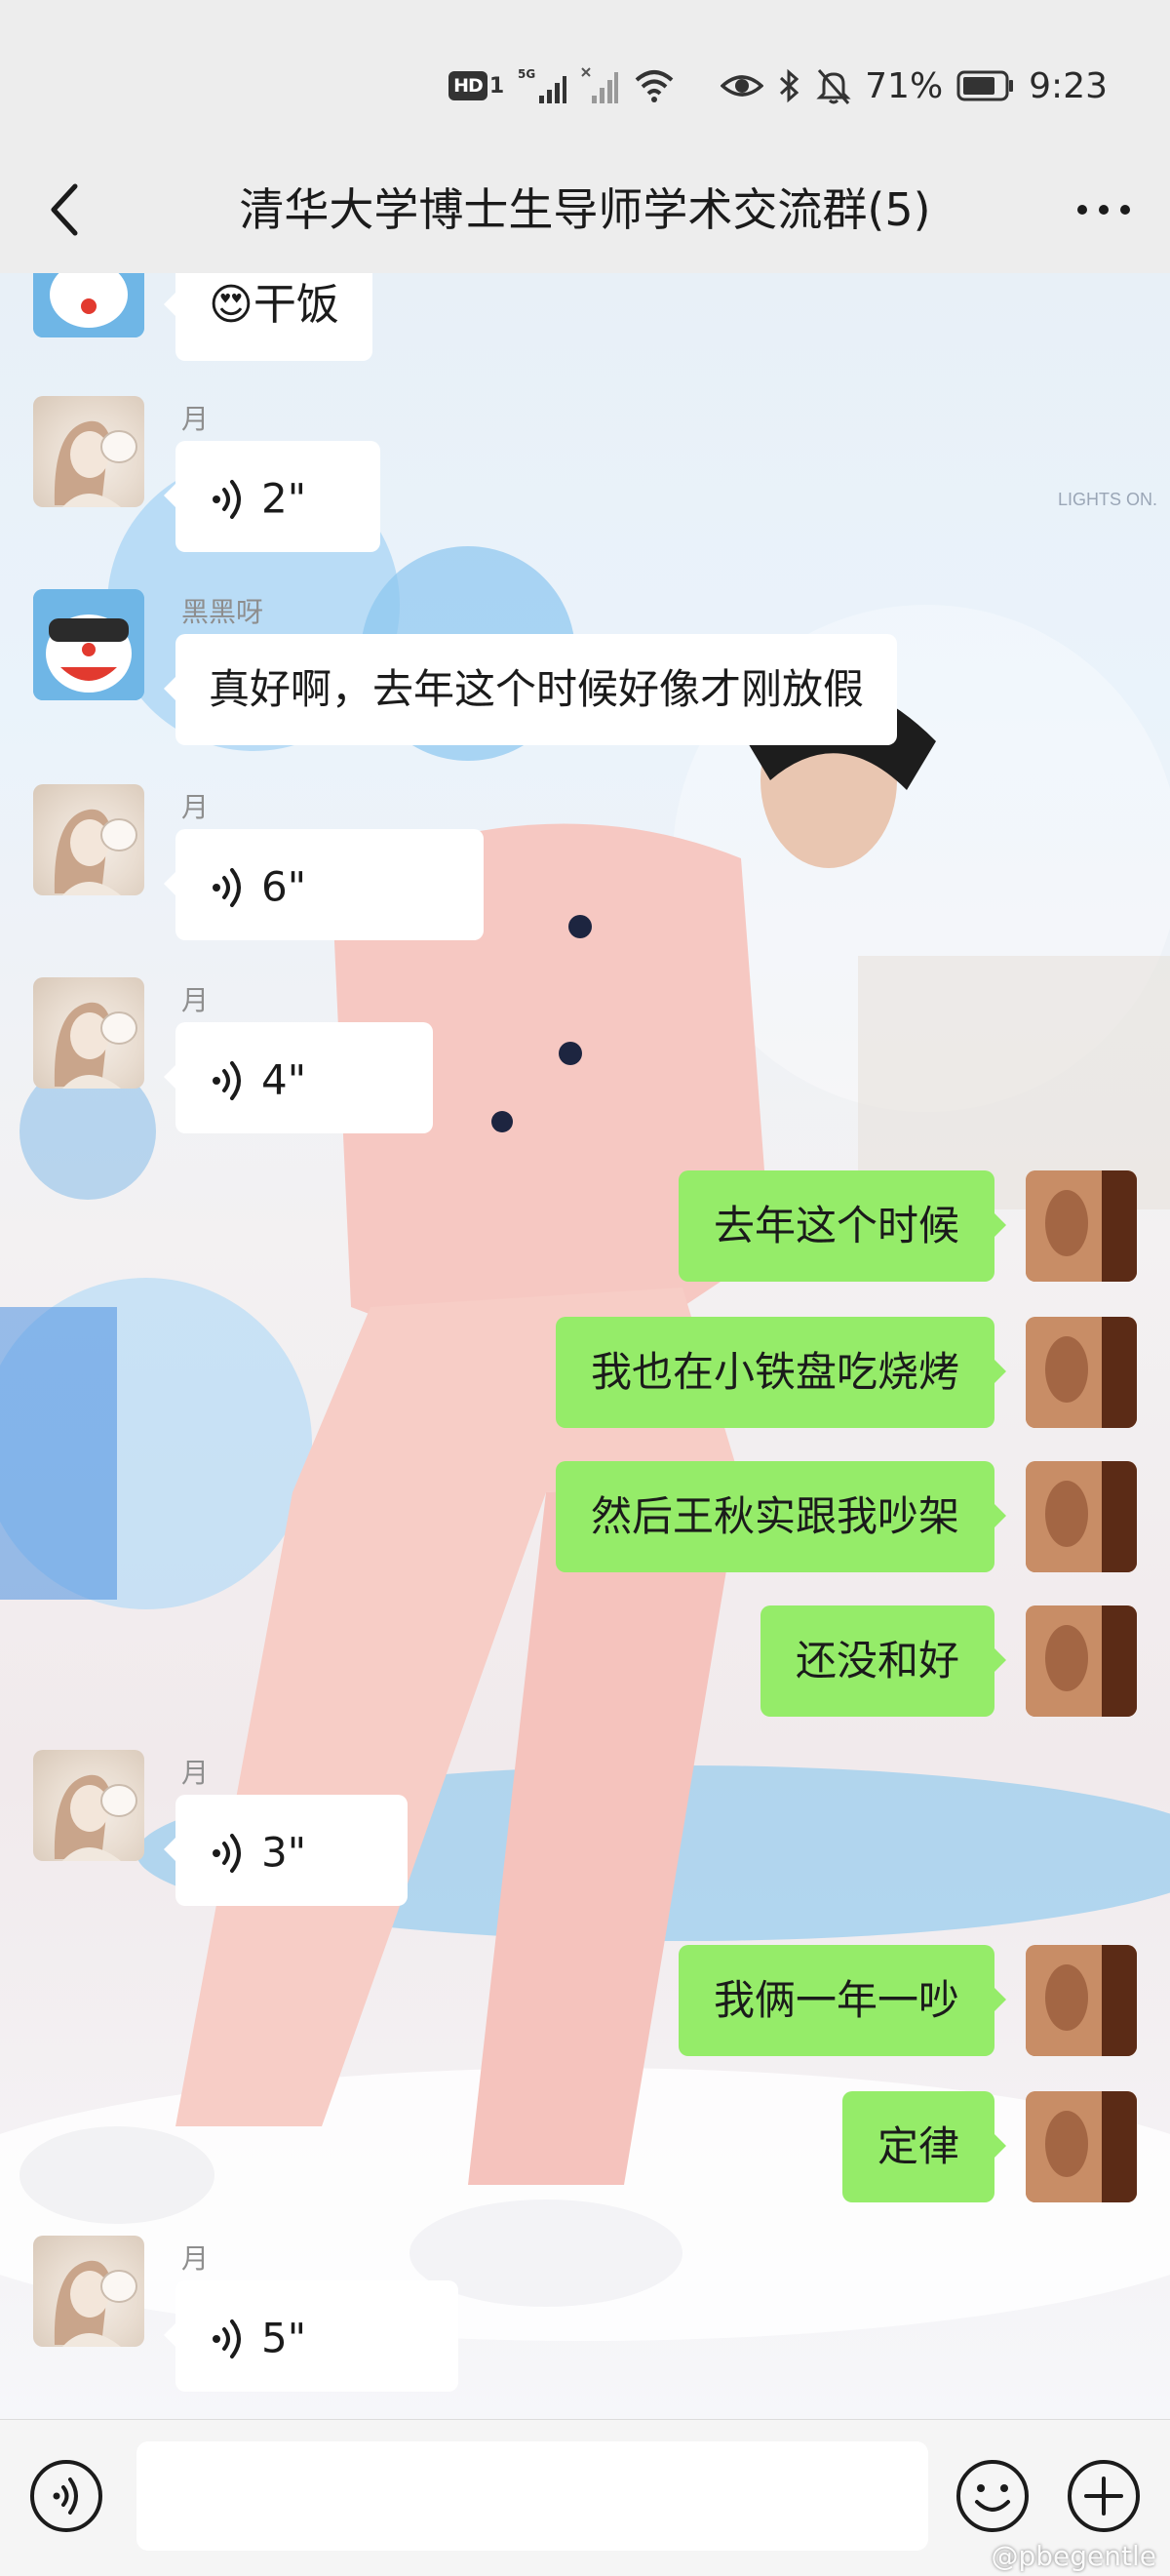  Describe the element at coordinates (274, 305) in the screenshot. I see `message-text: 😍干饭` at that location.